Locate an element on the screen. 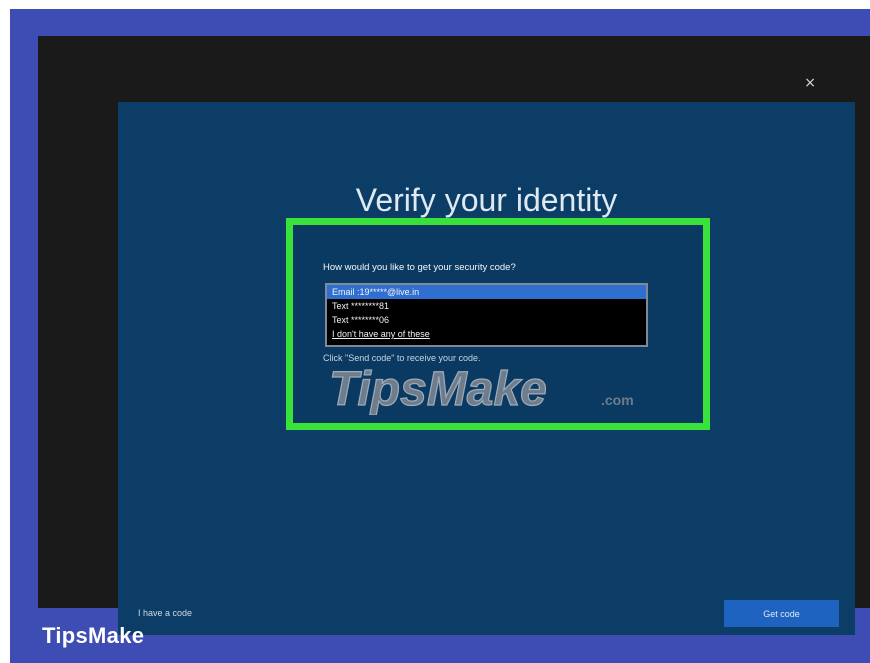 This screenshot has width=870, height=663. option-text-81: Text ********81 is located at coordinates (486, 306).